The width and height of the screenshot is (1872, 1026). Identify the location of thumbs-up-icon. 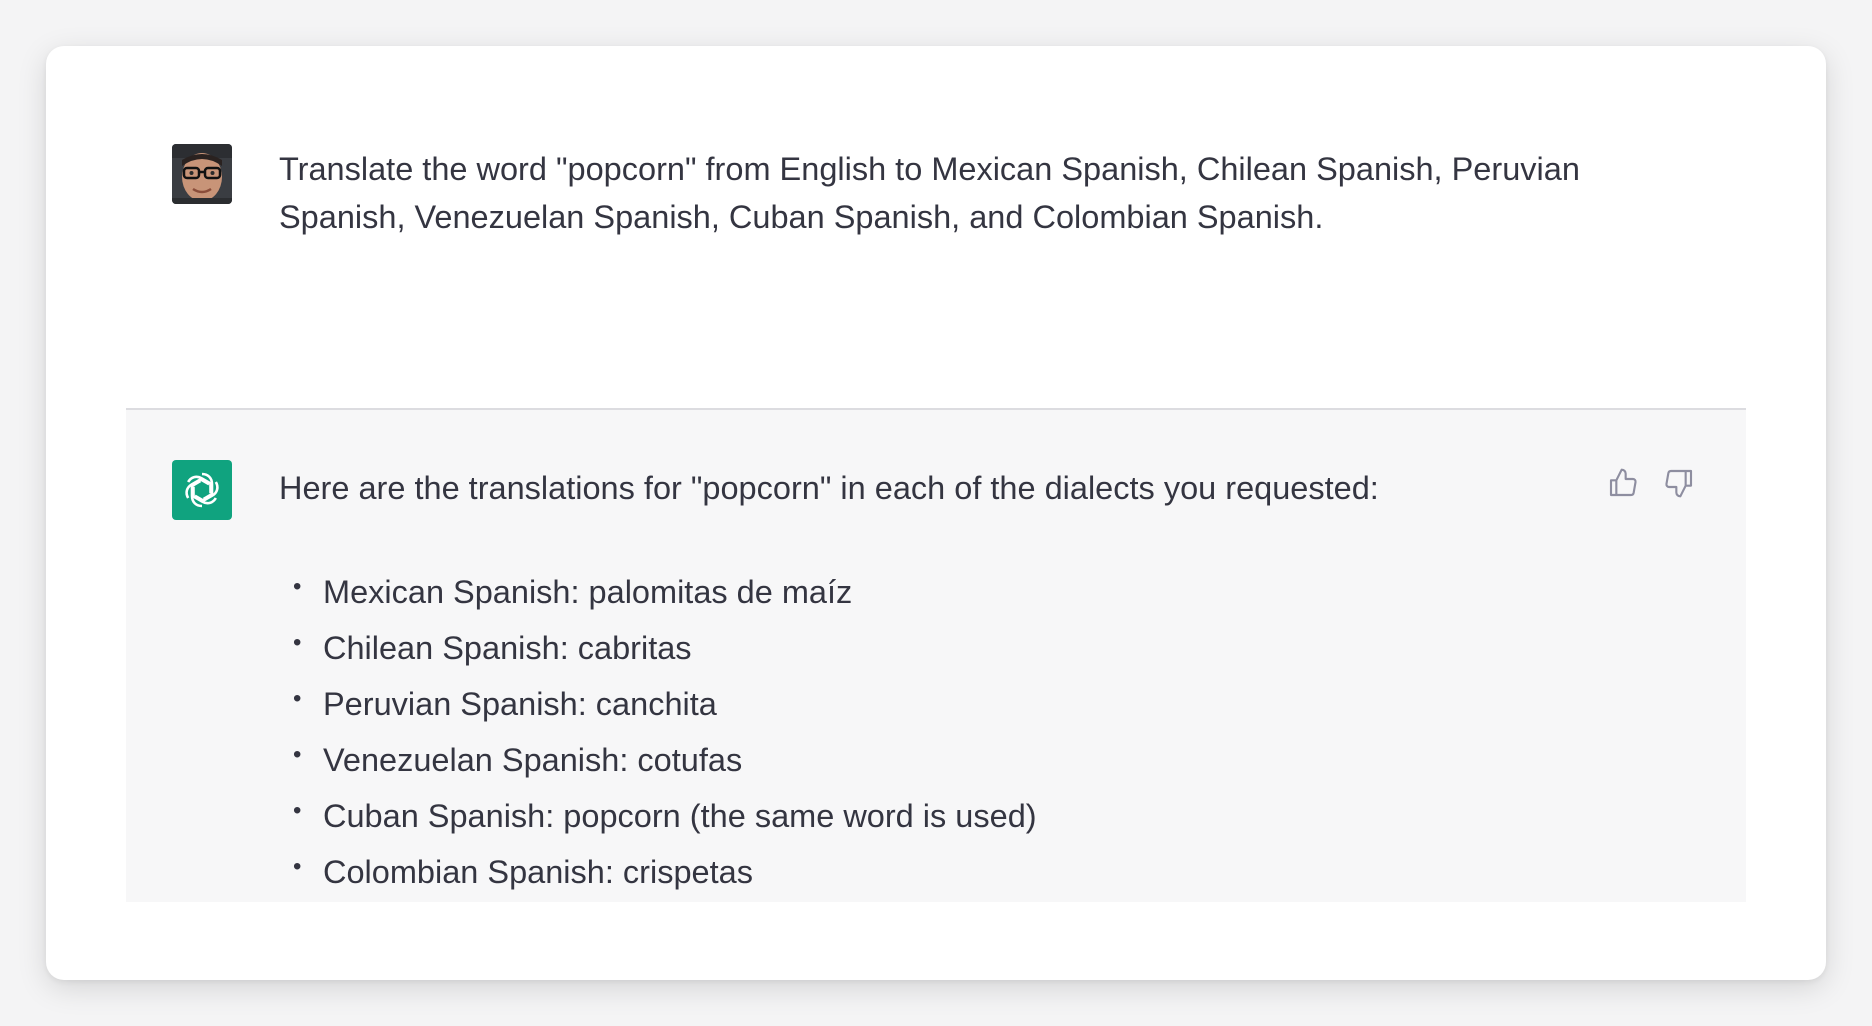
(1623, 482).